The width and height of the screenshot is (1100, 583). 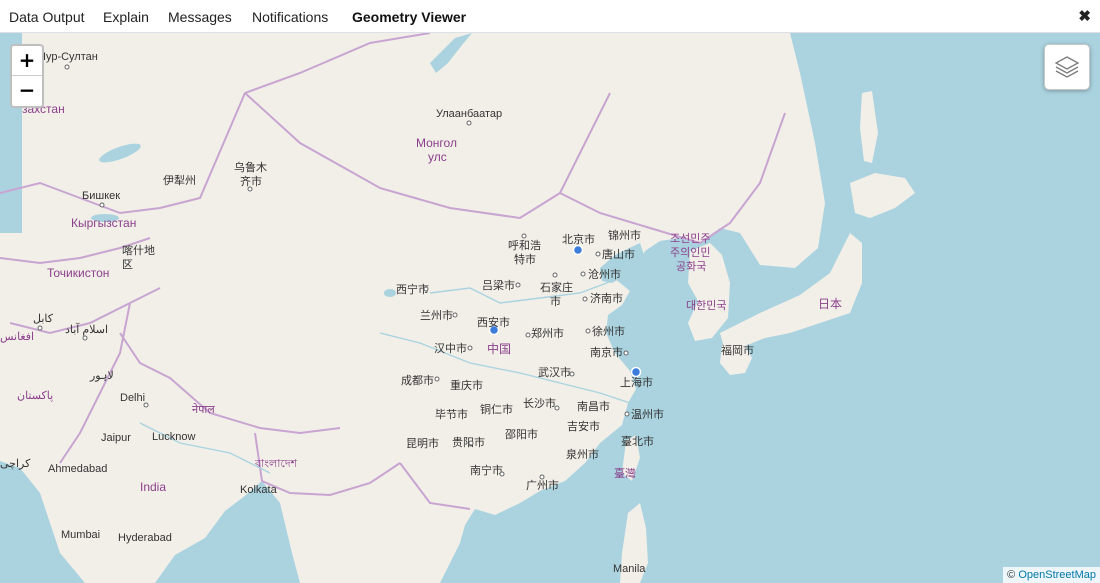 I want to click on lake-qinghai, so click(x=390, y=293).